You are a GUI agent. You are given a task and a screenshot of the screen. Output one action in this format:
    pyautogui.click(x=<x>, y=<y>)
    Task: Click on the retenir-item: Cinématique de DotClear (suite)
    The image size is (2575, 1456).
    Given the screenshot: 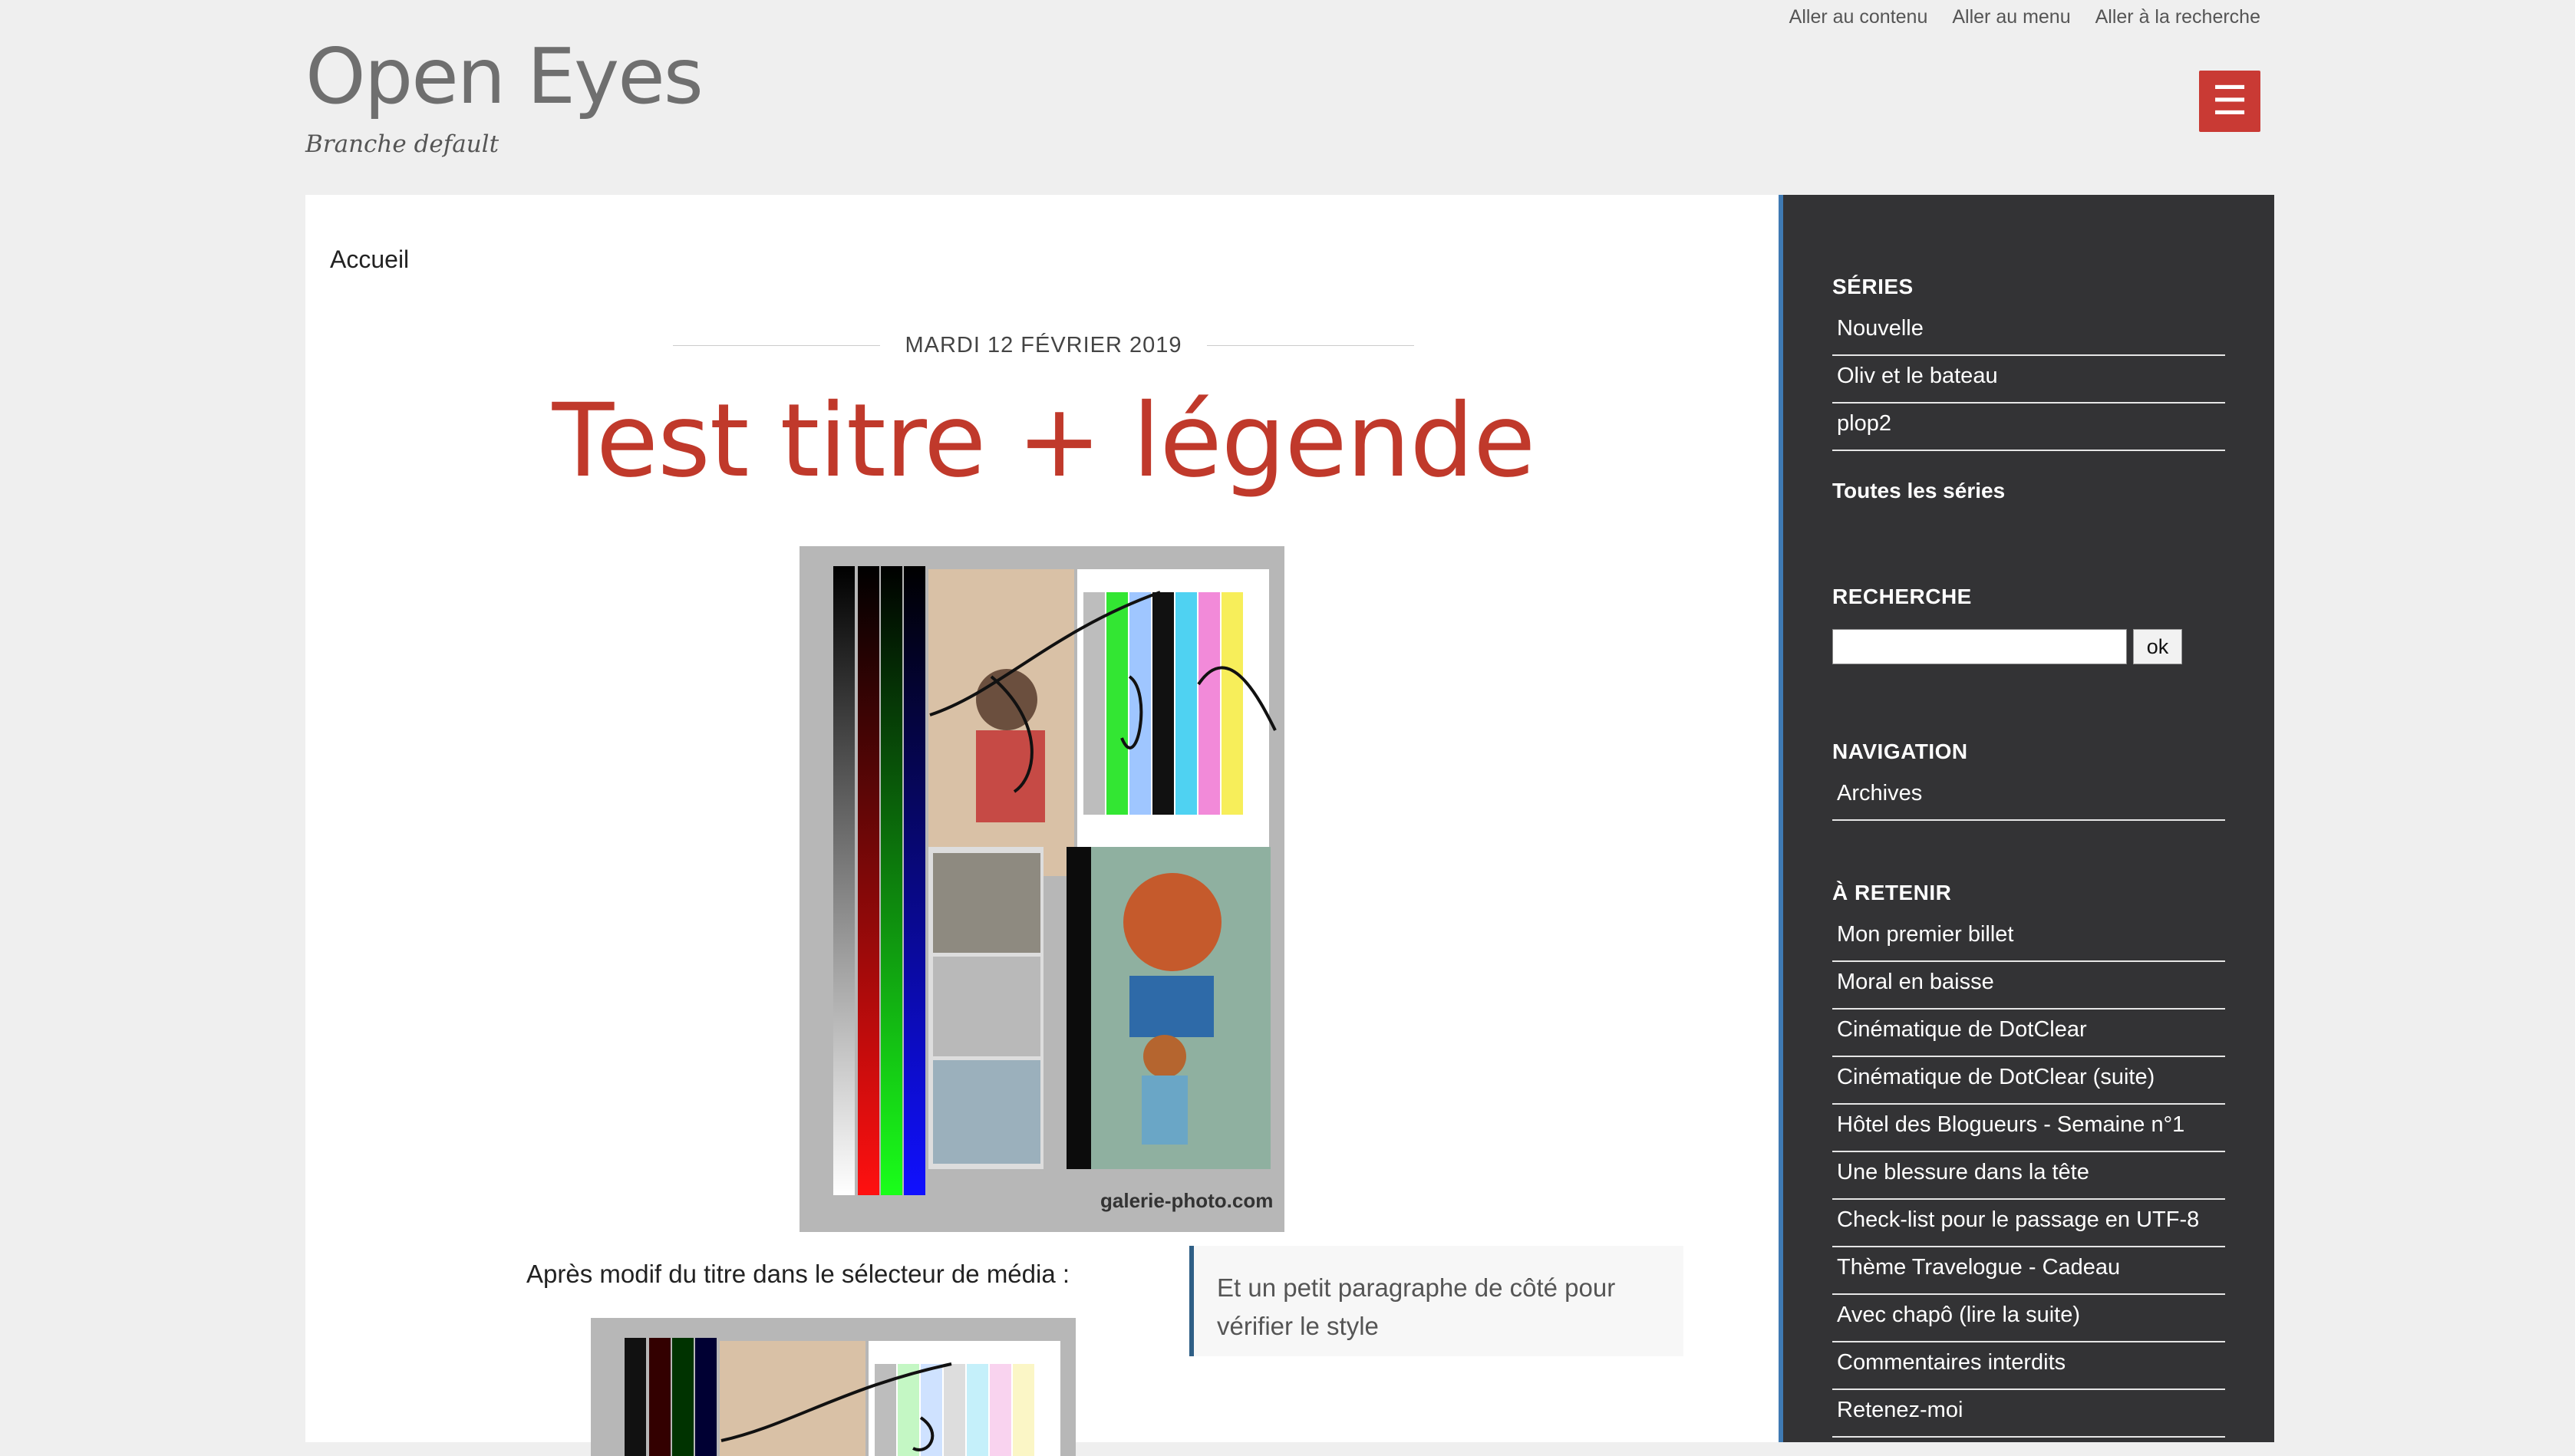 What is the action you would take?
    pyautogui.click(x=2028, y=1081)
    